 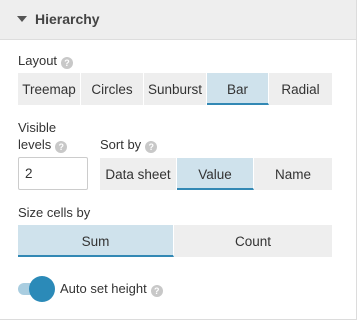 I want to click on sort-by-label-text: Sort by, so click(x=121, y=144).